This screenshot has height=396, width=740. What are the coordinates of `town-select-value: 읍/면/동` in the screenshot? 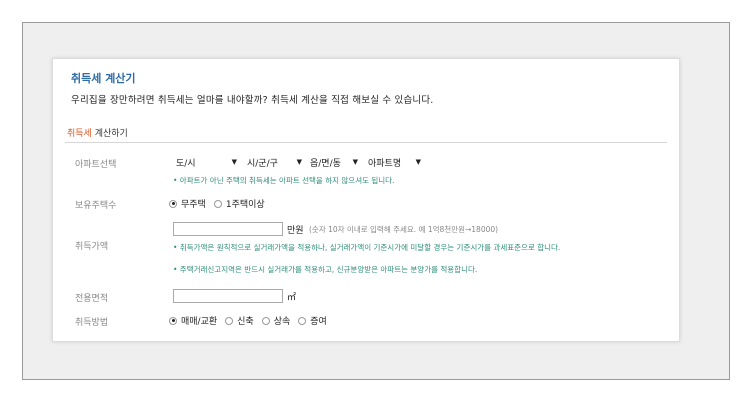 It's located at (325, 163).